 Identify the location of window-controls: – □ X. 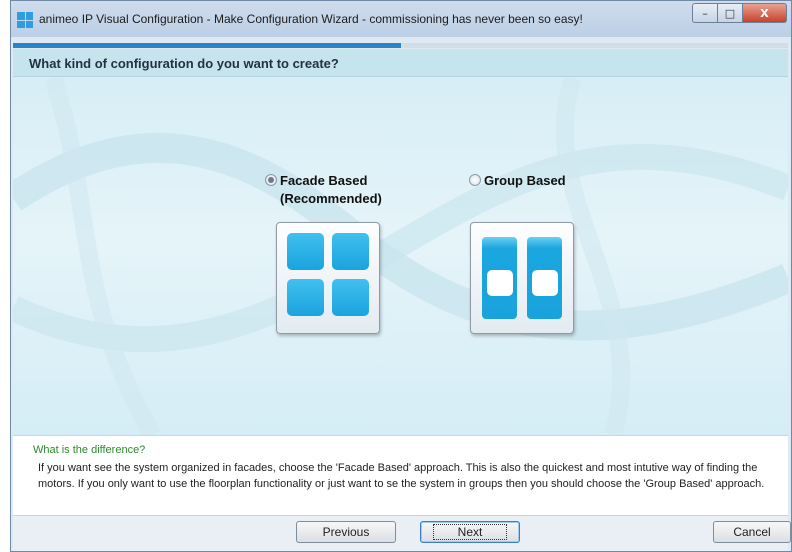
(739, 13).